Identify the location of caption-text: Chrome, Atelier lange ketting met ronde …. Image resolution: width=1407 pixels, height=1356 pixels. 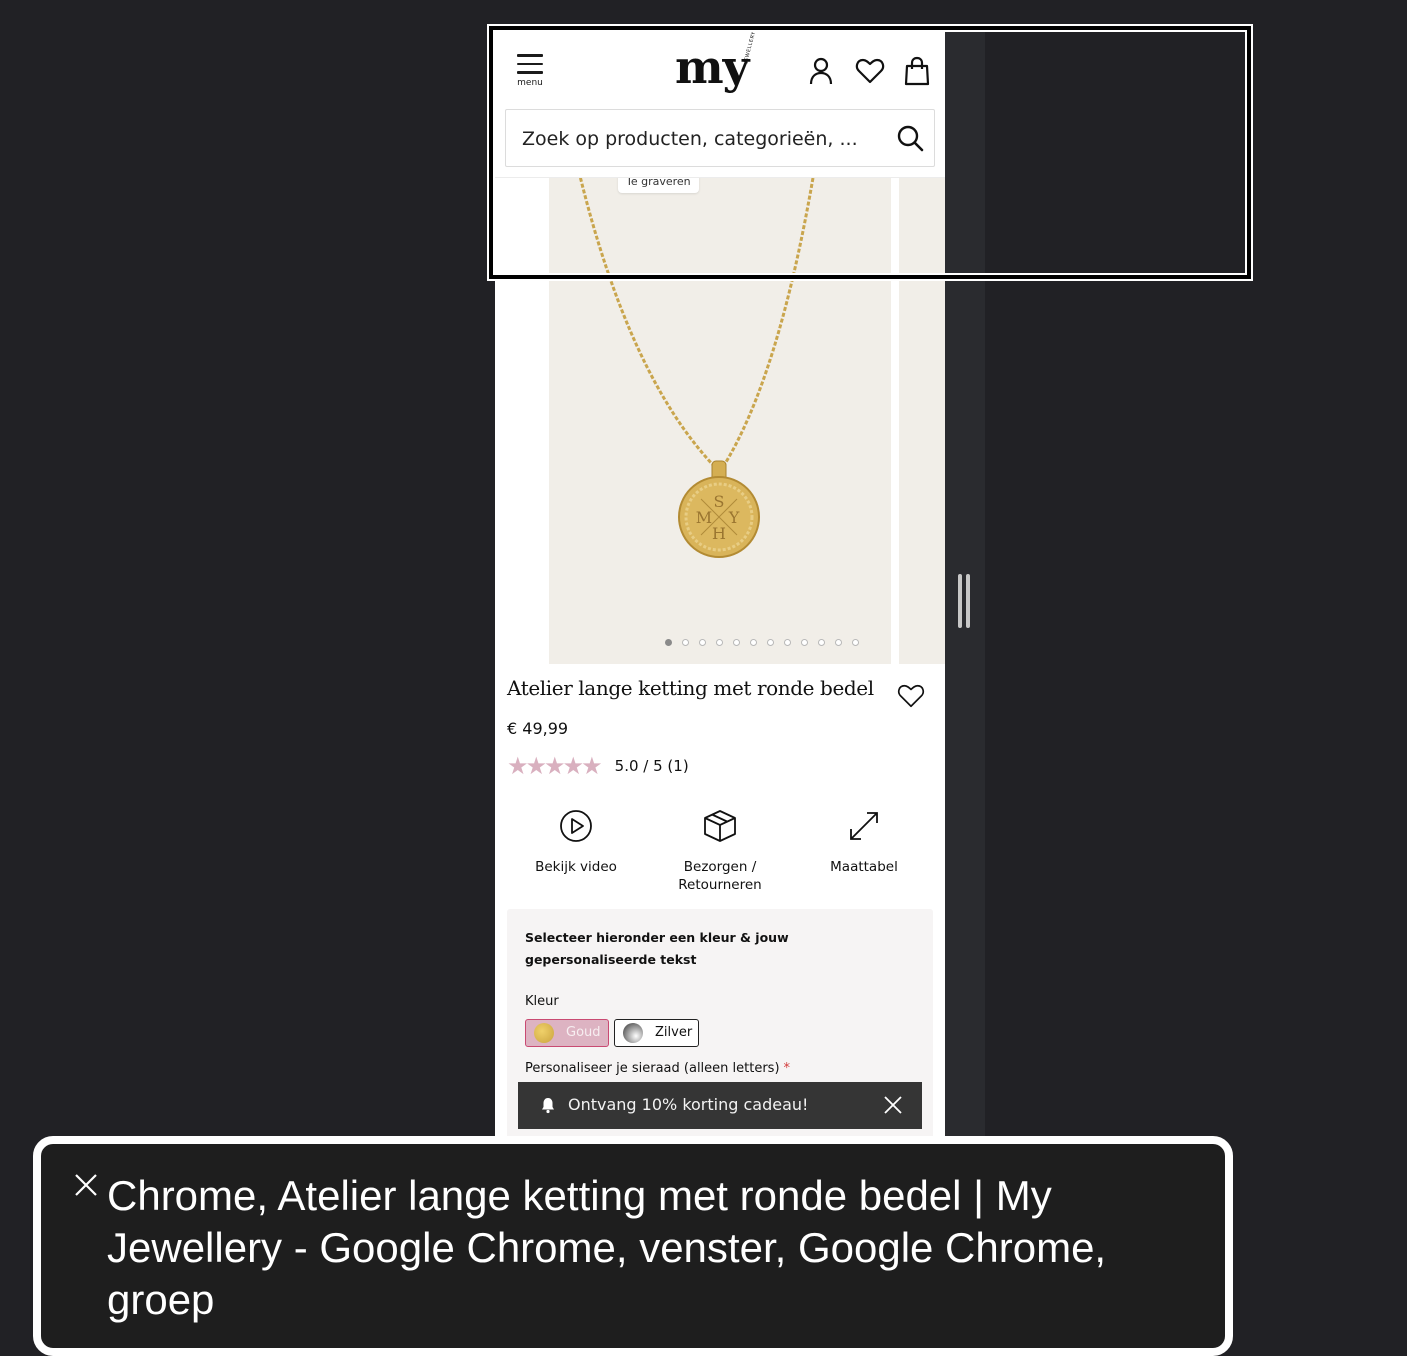
(607, 1247).